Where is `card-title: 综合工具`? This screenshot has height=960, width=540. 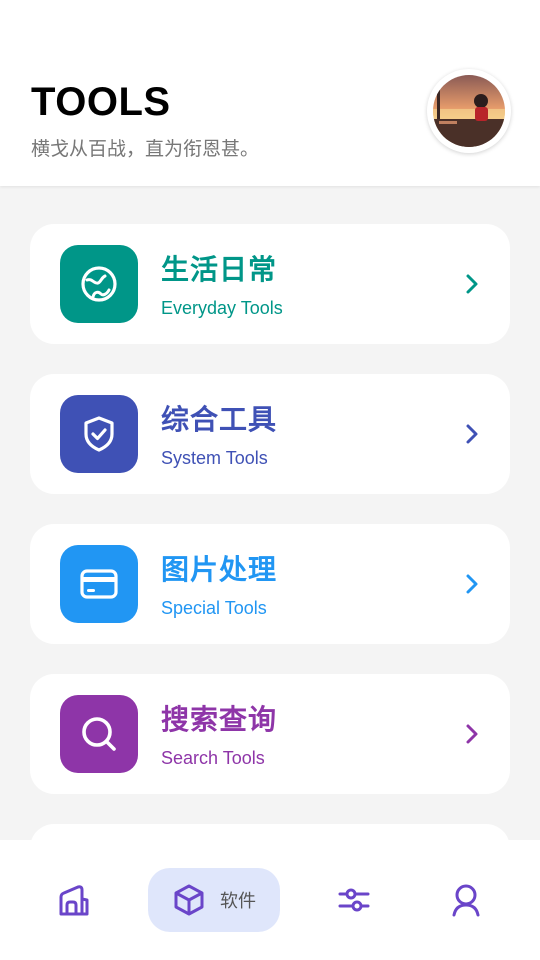
card-title: 综合工具 is located at coordinates (219, 419).